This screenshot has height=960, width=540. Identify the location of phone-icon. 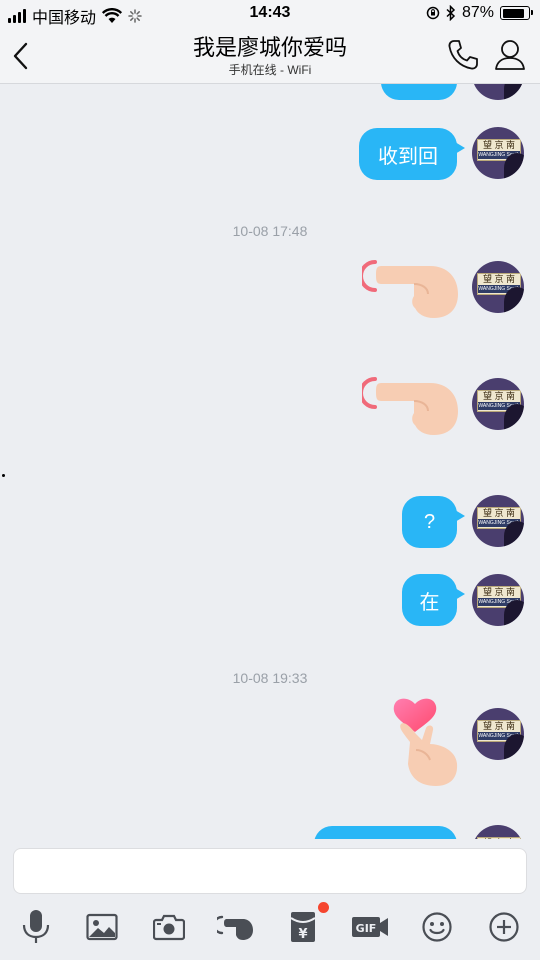
(463, 55).